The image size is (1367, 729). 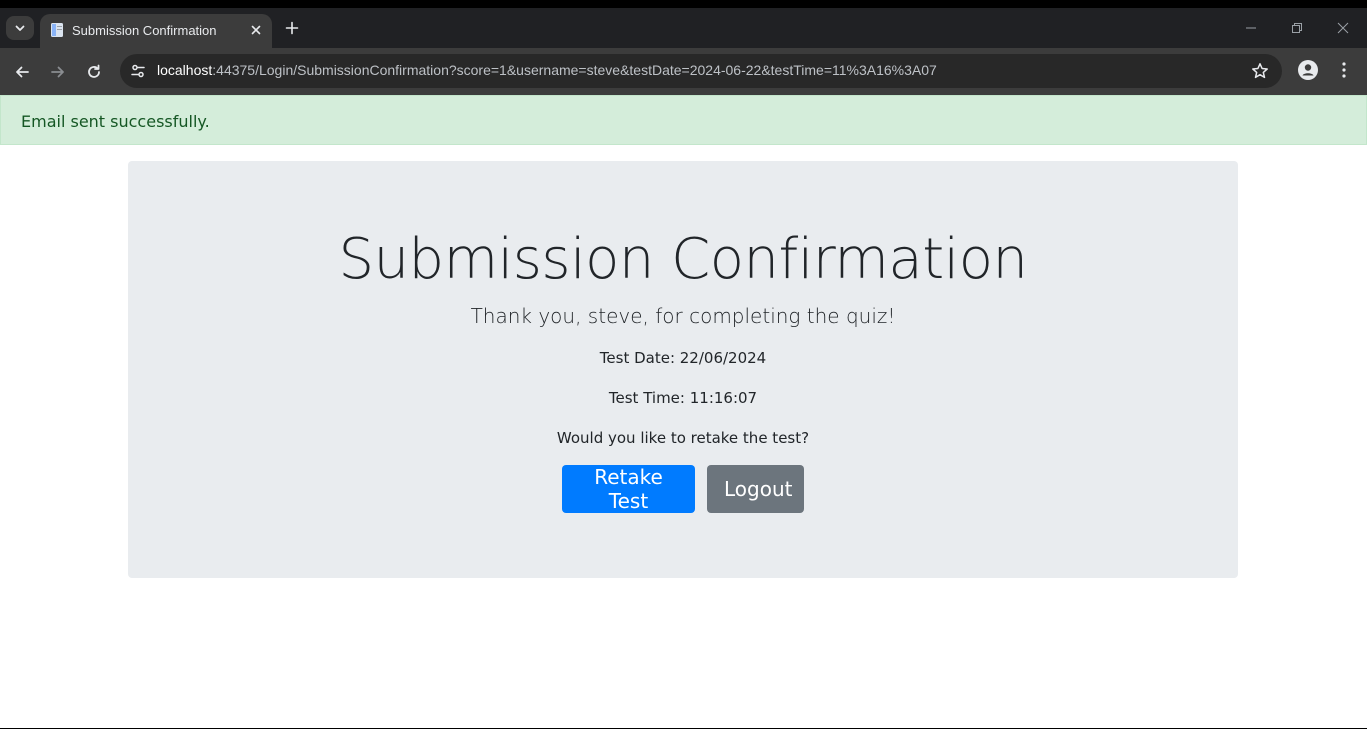 I want to click on back-button, so click(x=22, y=72).